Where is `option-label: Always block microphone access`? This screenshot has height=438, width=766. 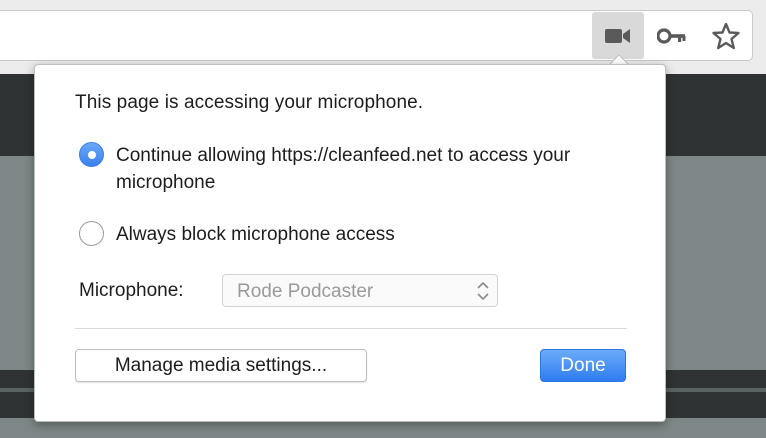
option-label: Always block microphone access is located at coordinates (255, 234).